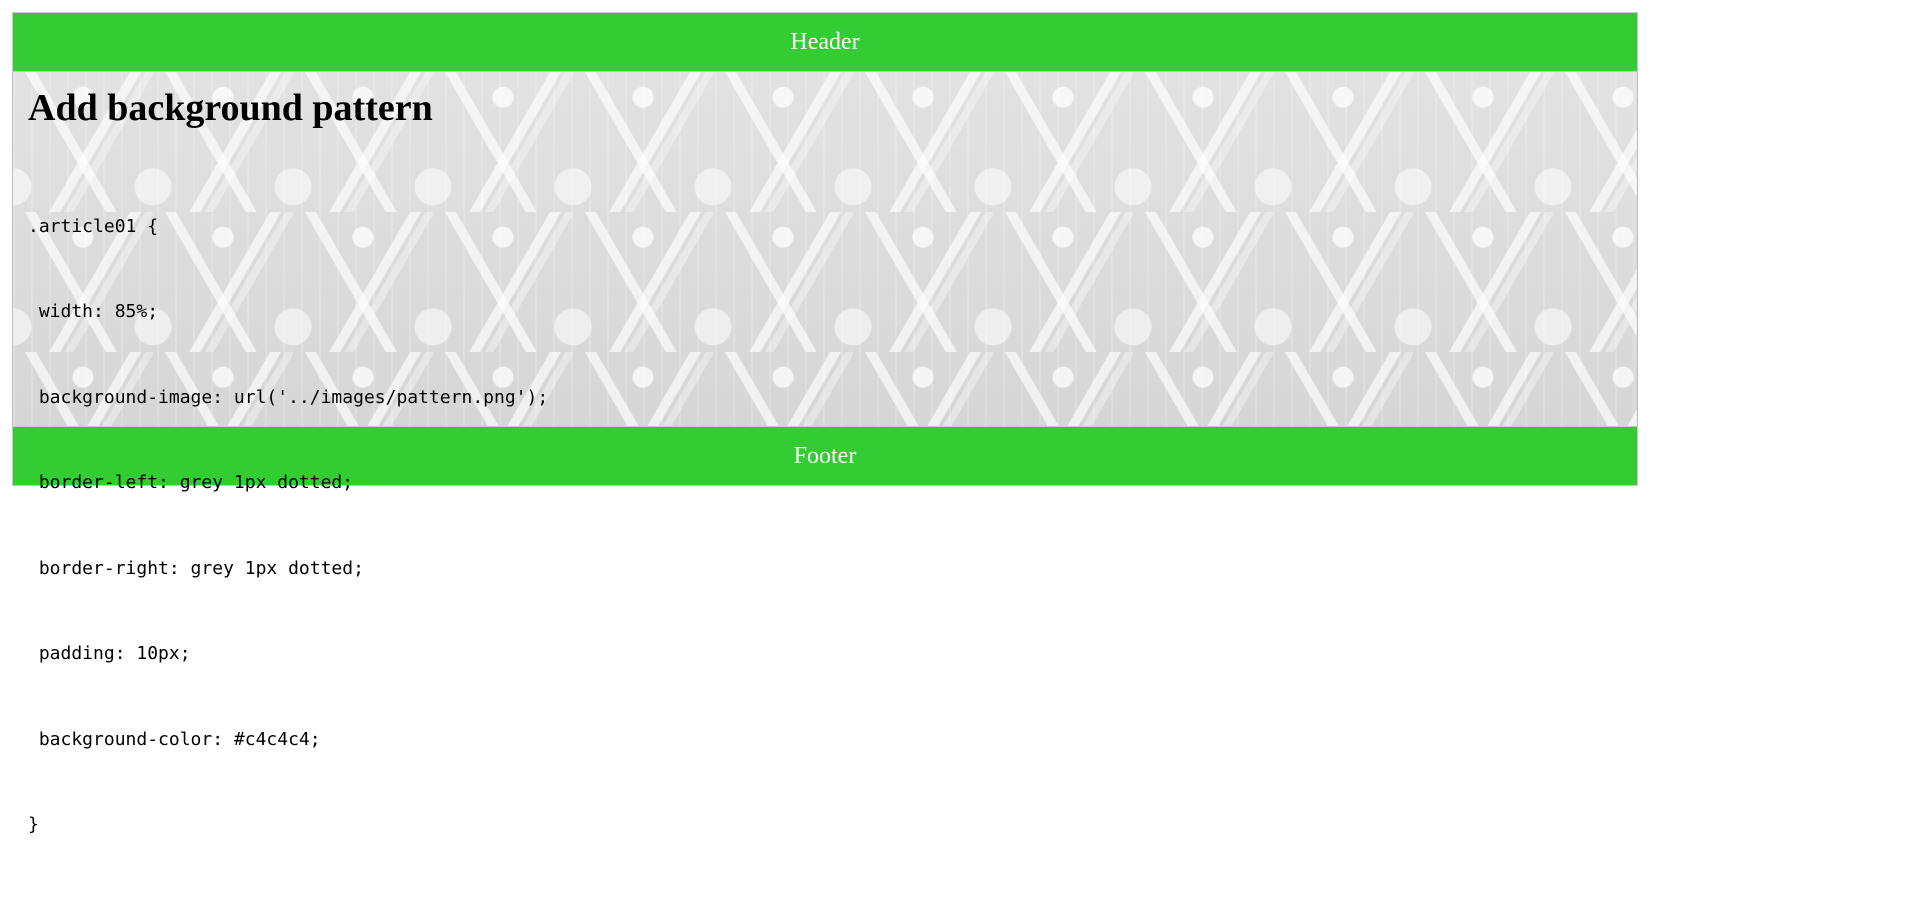  What do you see at coordinates (174, 739) in the screenshot?
I see `code-line: background-color: #c4c4c4;` at bounding box center [174, 739].